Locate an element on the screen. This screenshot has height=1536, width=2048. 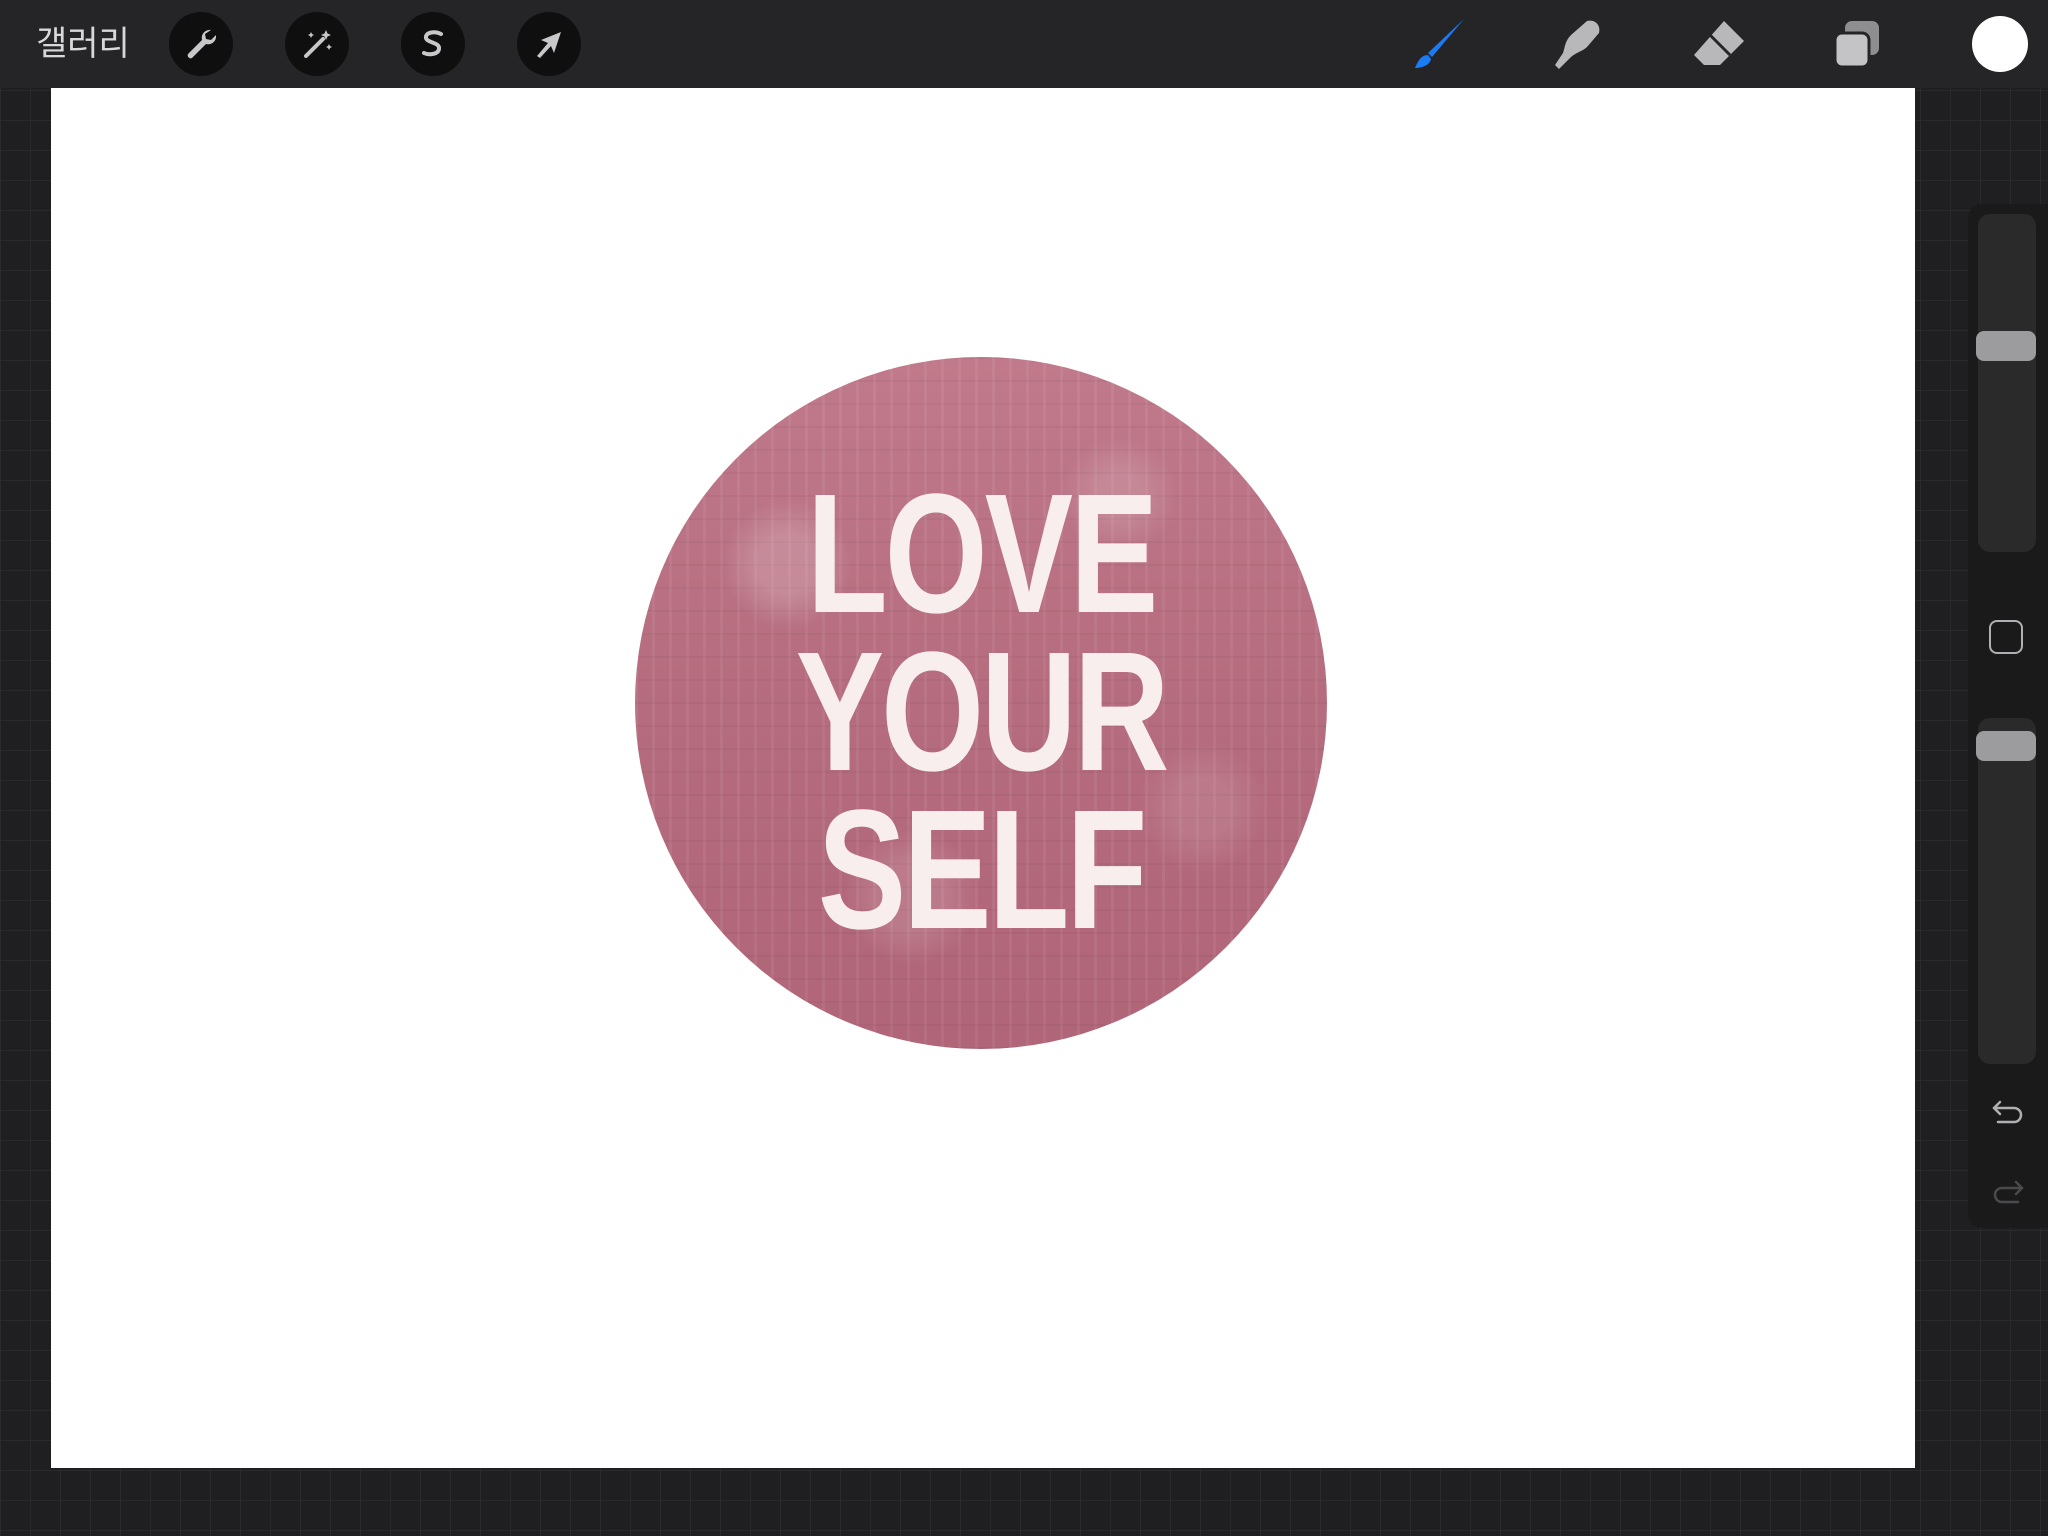
artwork-text: LOVE YOUR SELF is located at coordinates (981, 712).